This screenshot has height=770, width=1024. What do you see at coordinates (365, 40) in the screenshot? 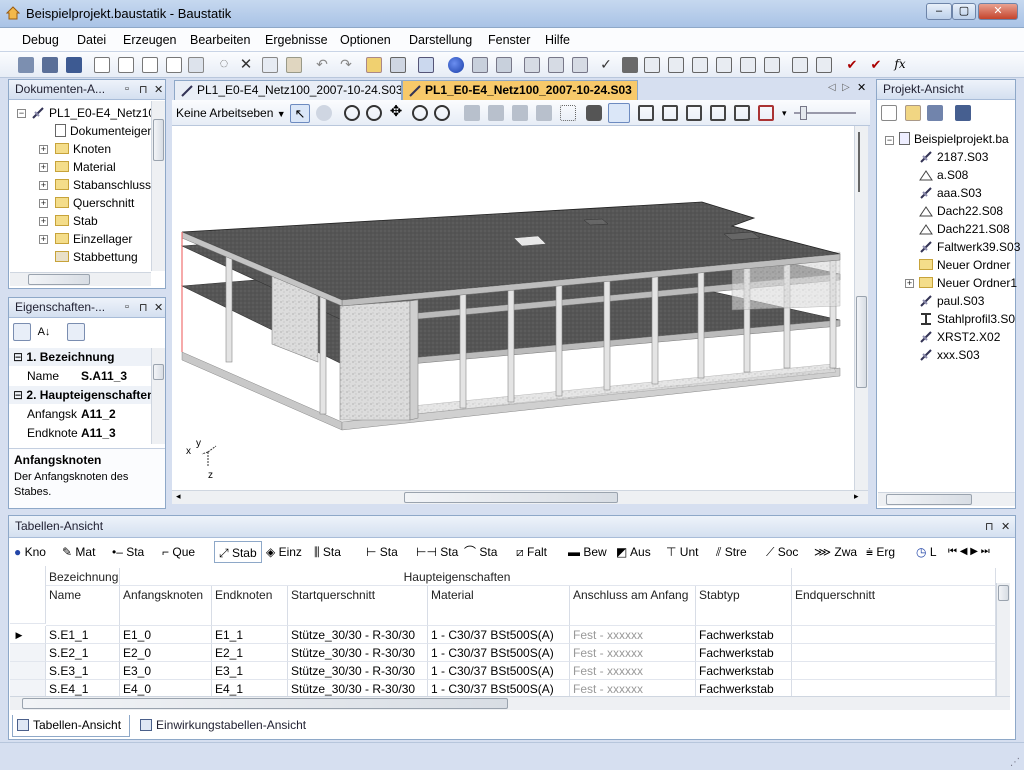
I see `menu-optionen: Optionen` at bounding box center [365, 40].